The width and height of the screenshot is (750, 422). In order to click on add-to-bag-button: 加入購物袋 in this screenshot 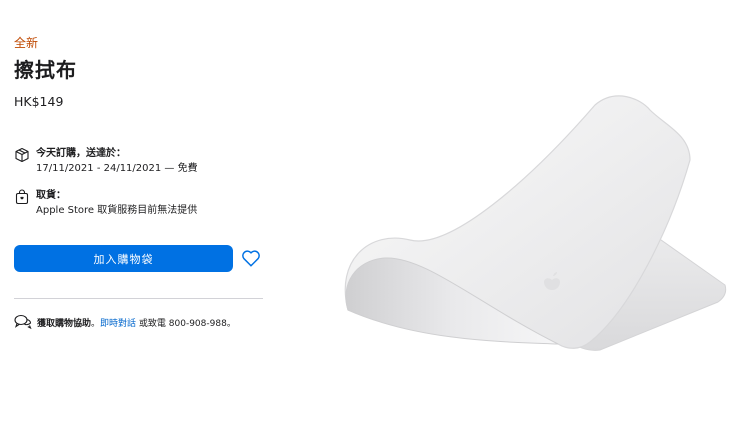, I will do `click(123, 258)`.